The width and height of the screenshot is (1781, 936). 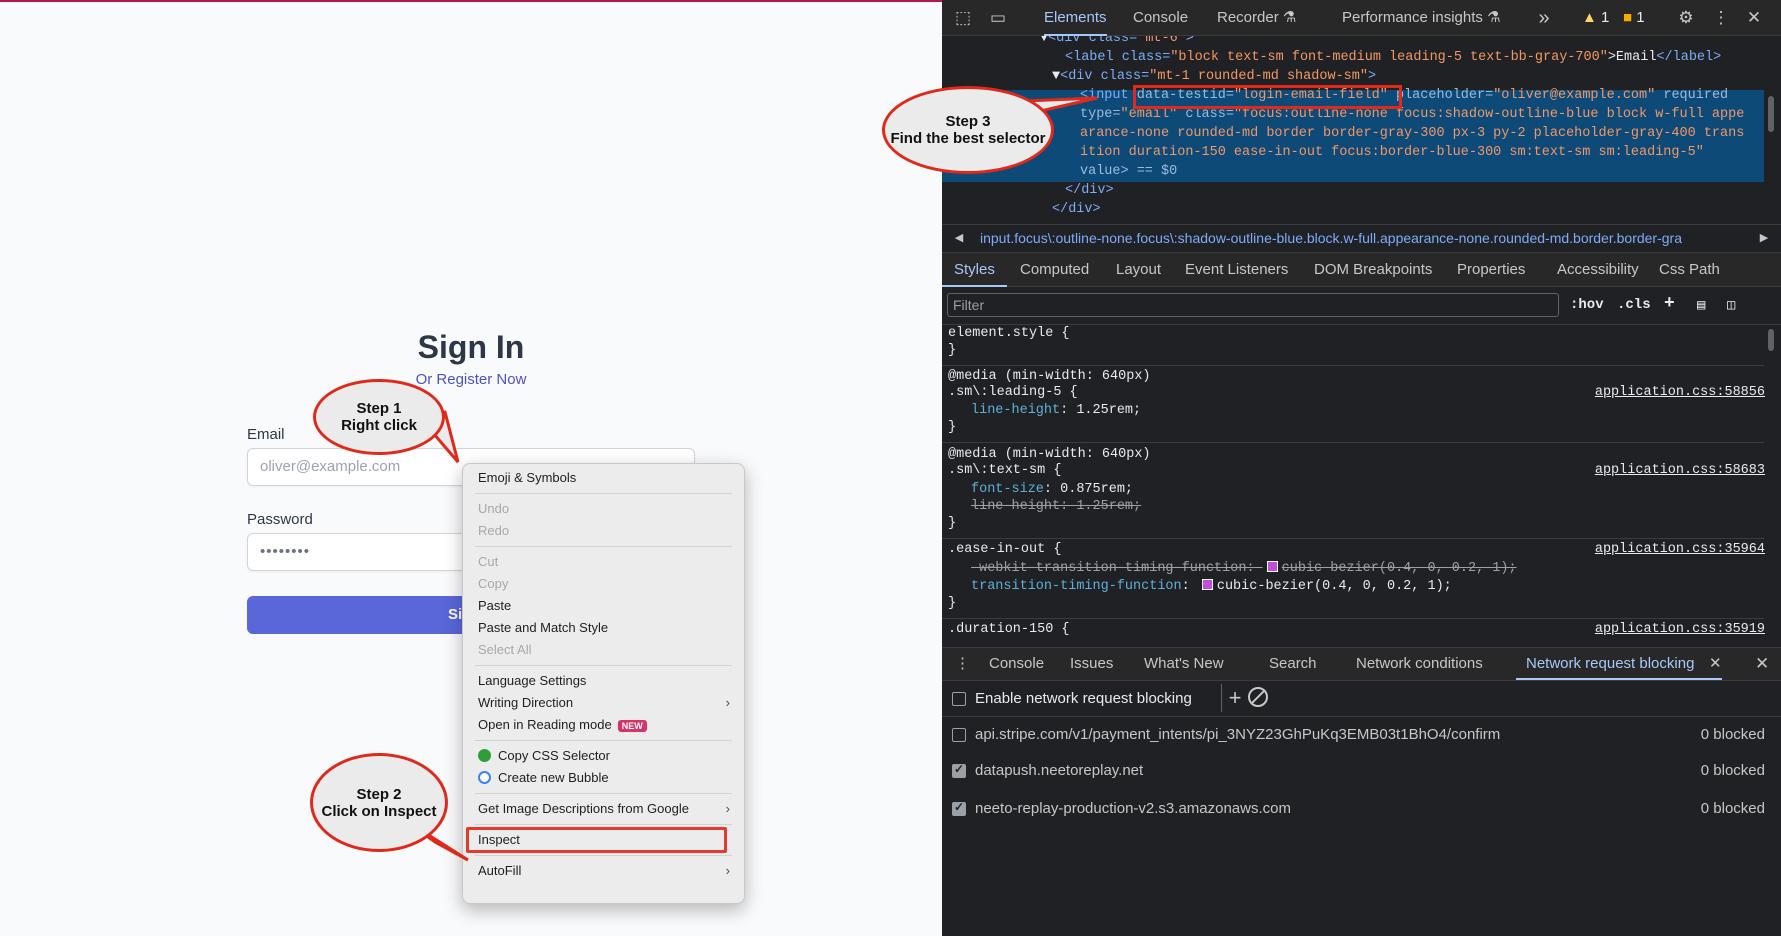 What do you see at coordinates (974, 270) in the screenshot?
I see `tab-styles: Styles` at bounding box center [974, 270].